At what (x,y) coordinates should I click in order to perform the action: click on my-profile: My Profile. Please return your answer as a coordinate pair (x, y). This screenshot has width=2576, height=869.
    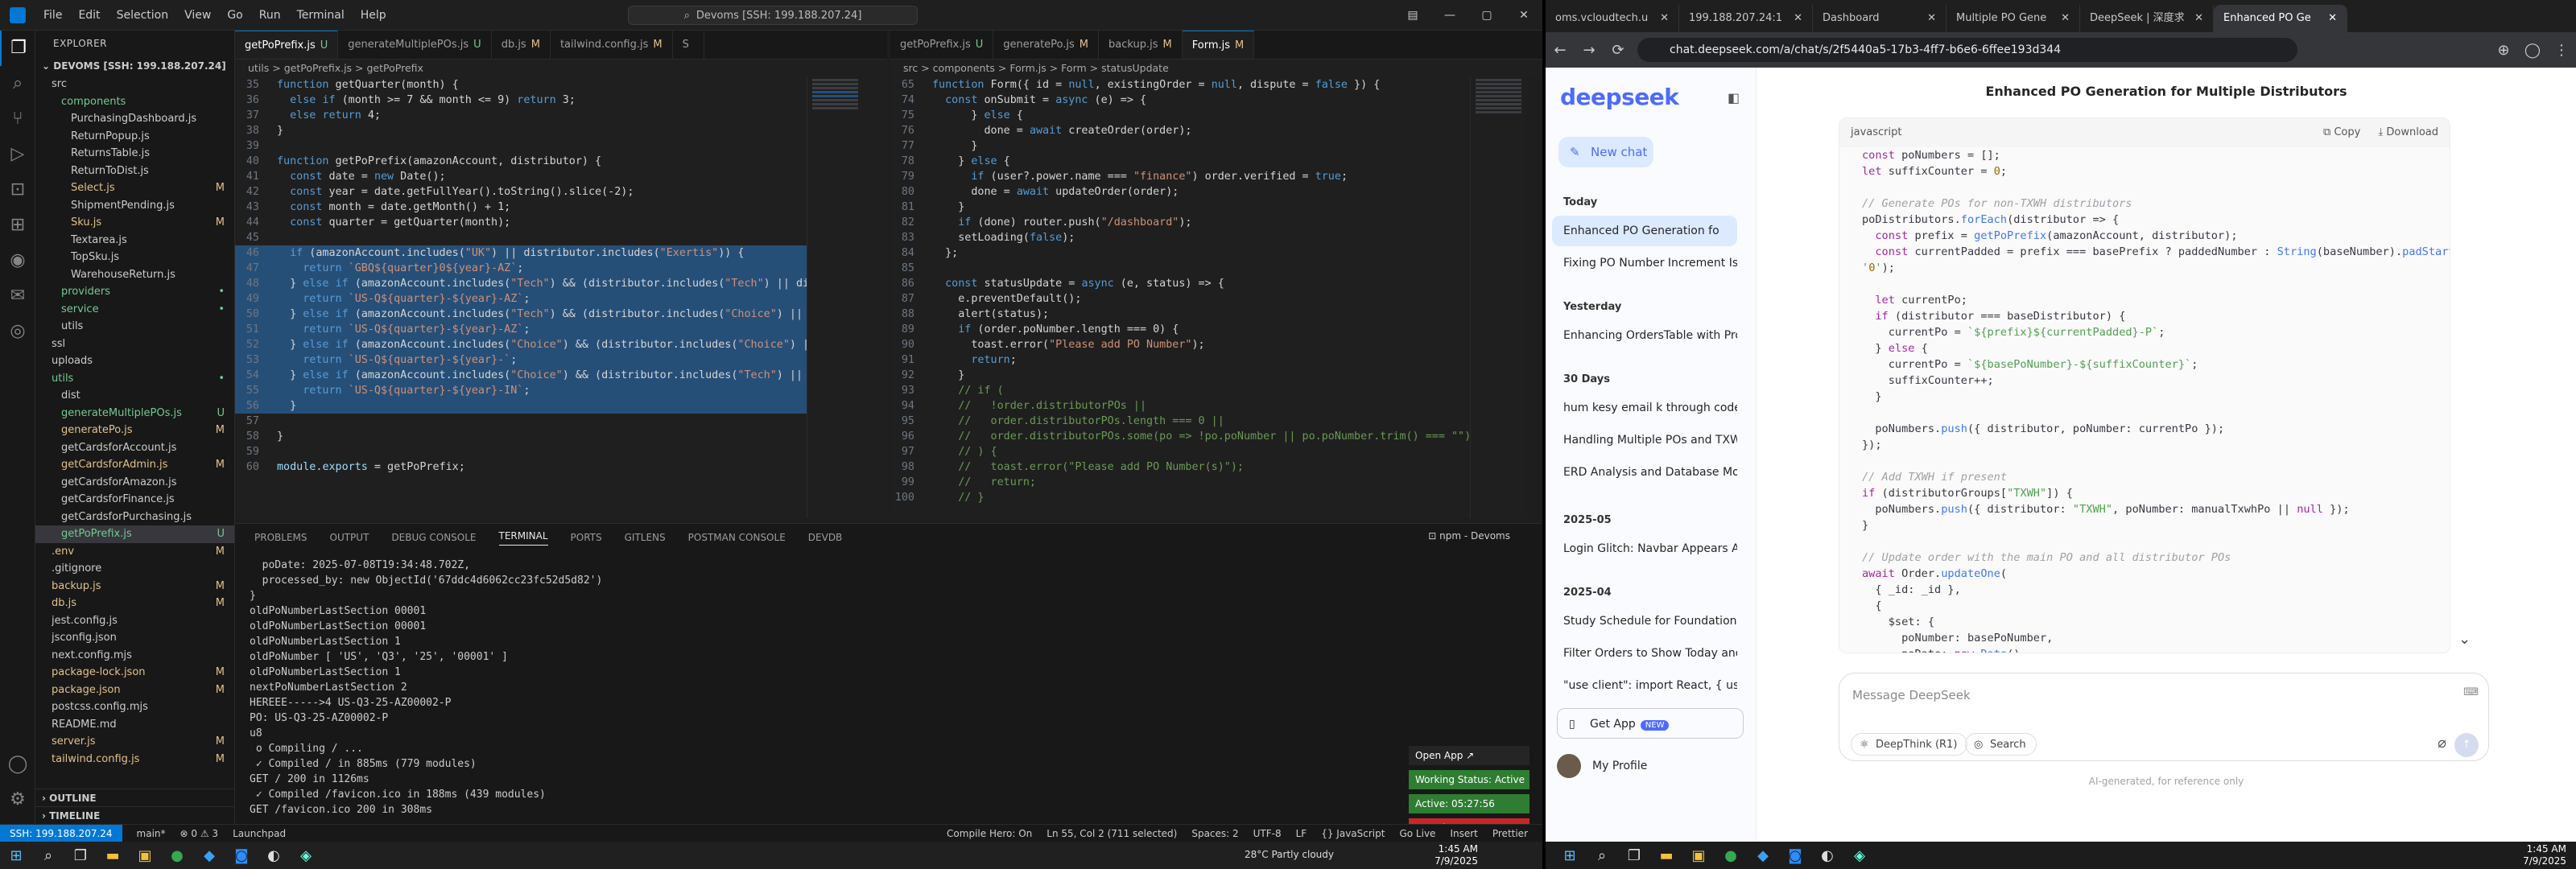
    Looking at the image, I should click on (1602, 766).